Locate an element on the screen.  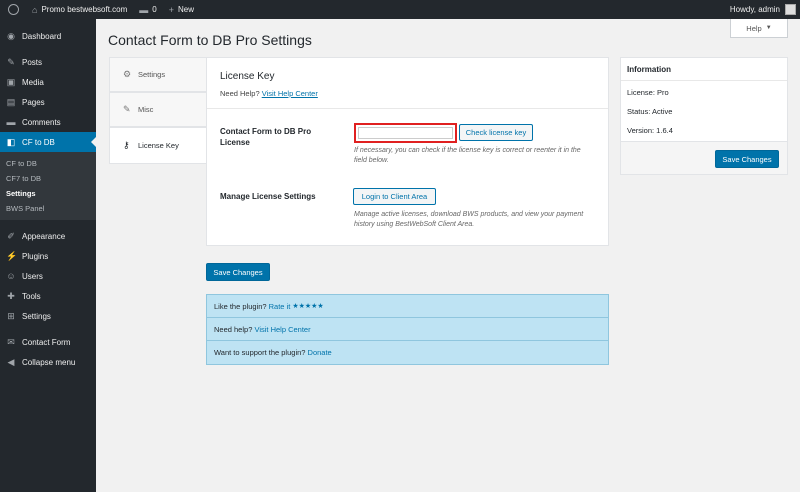
users-icon: ☺ is located at coordinates (11, 276).